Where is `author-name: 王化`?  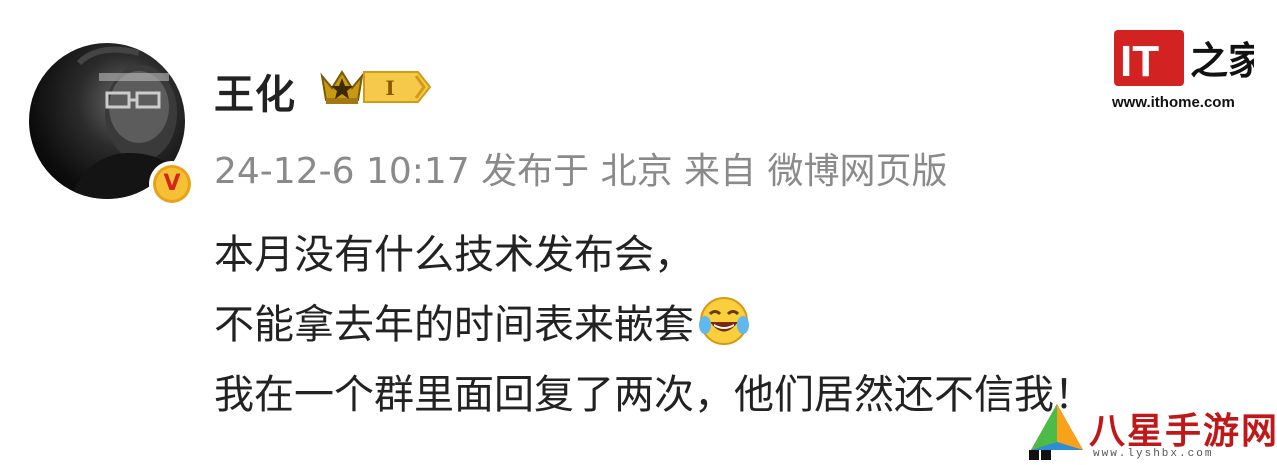
author-name: 王化 is located at coordinates (255, 91).